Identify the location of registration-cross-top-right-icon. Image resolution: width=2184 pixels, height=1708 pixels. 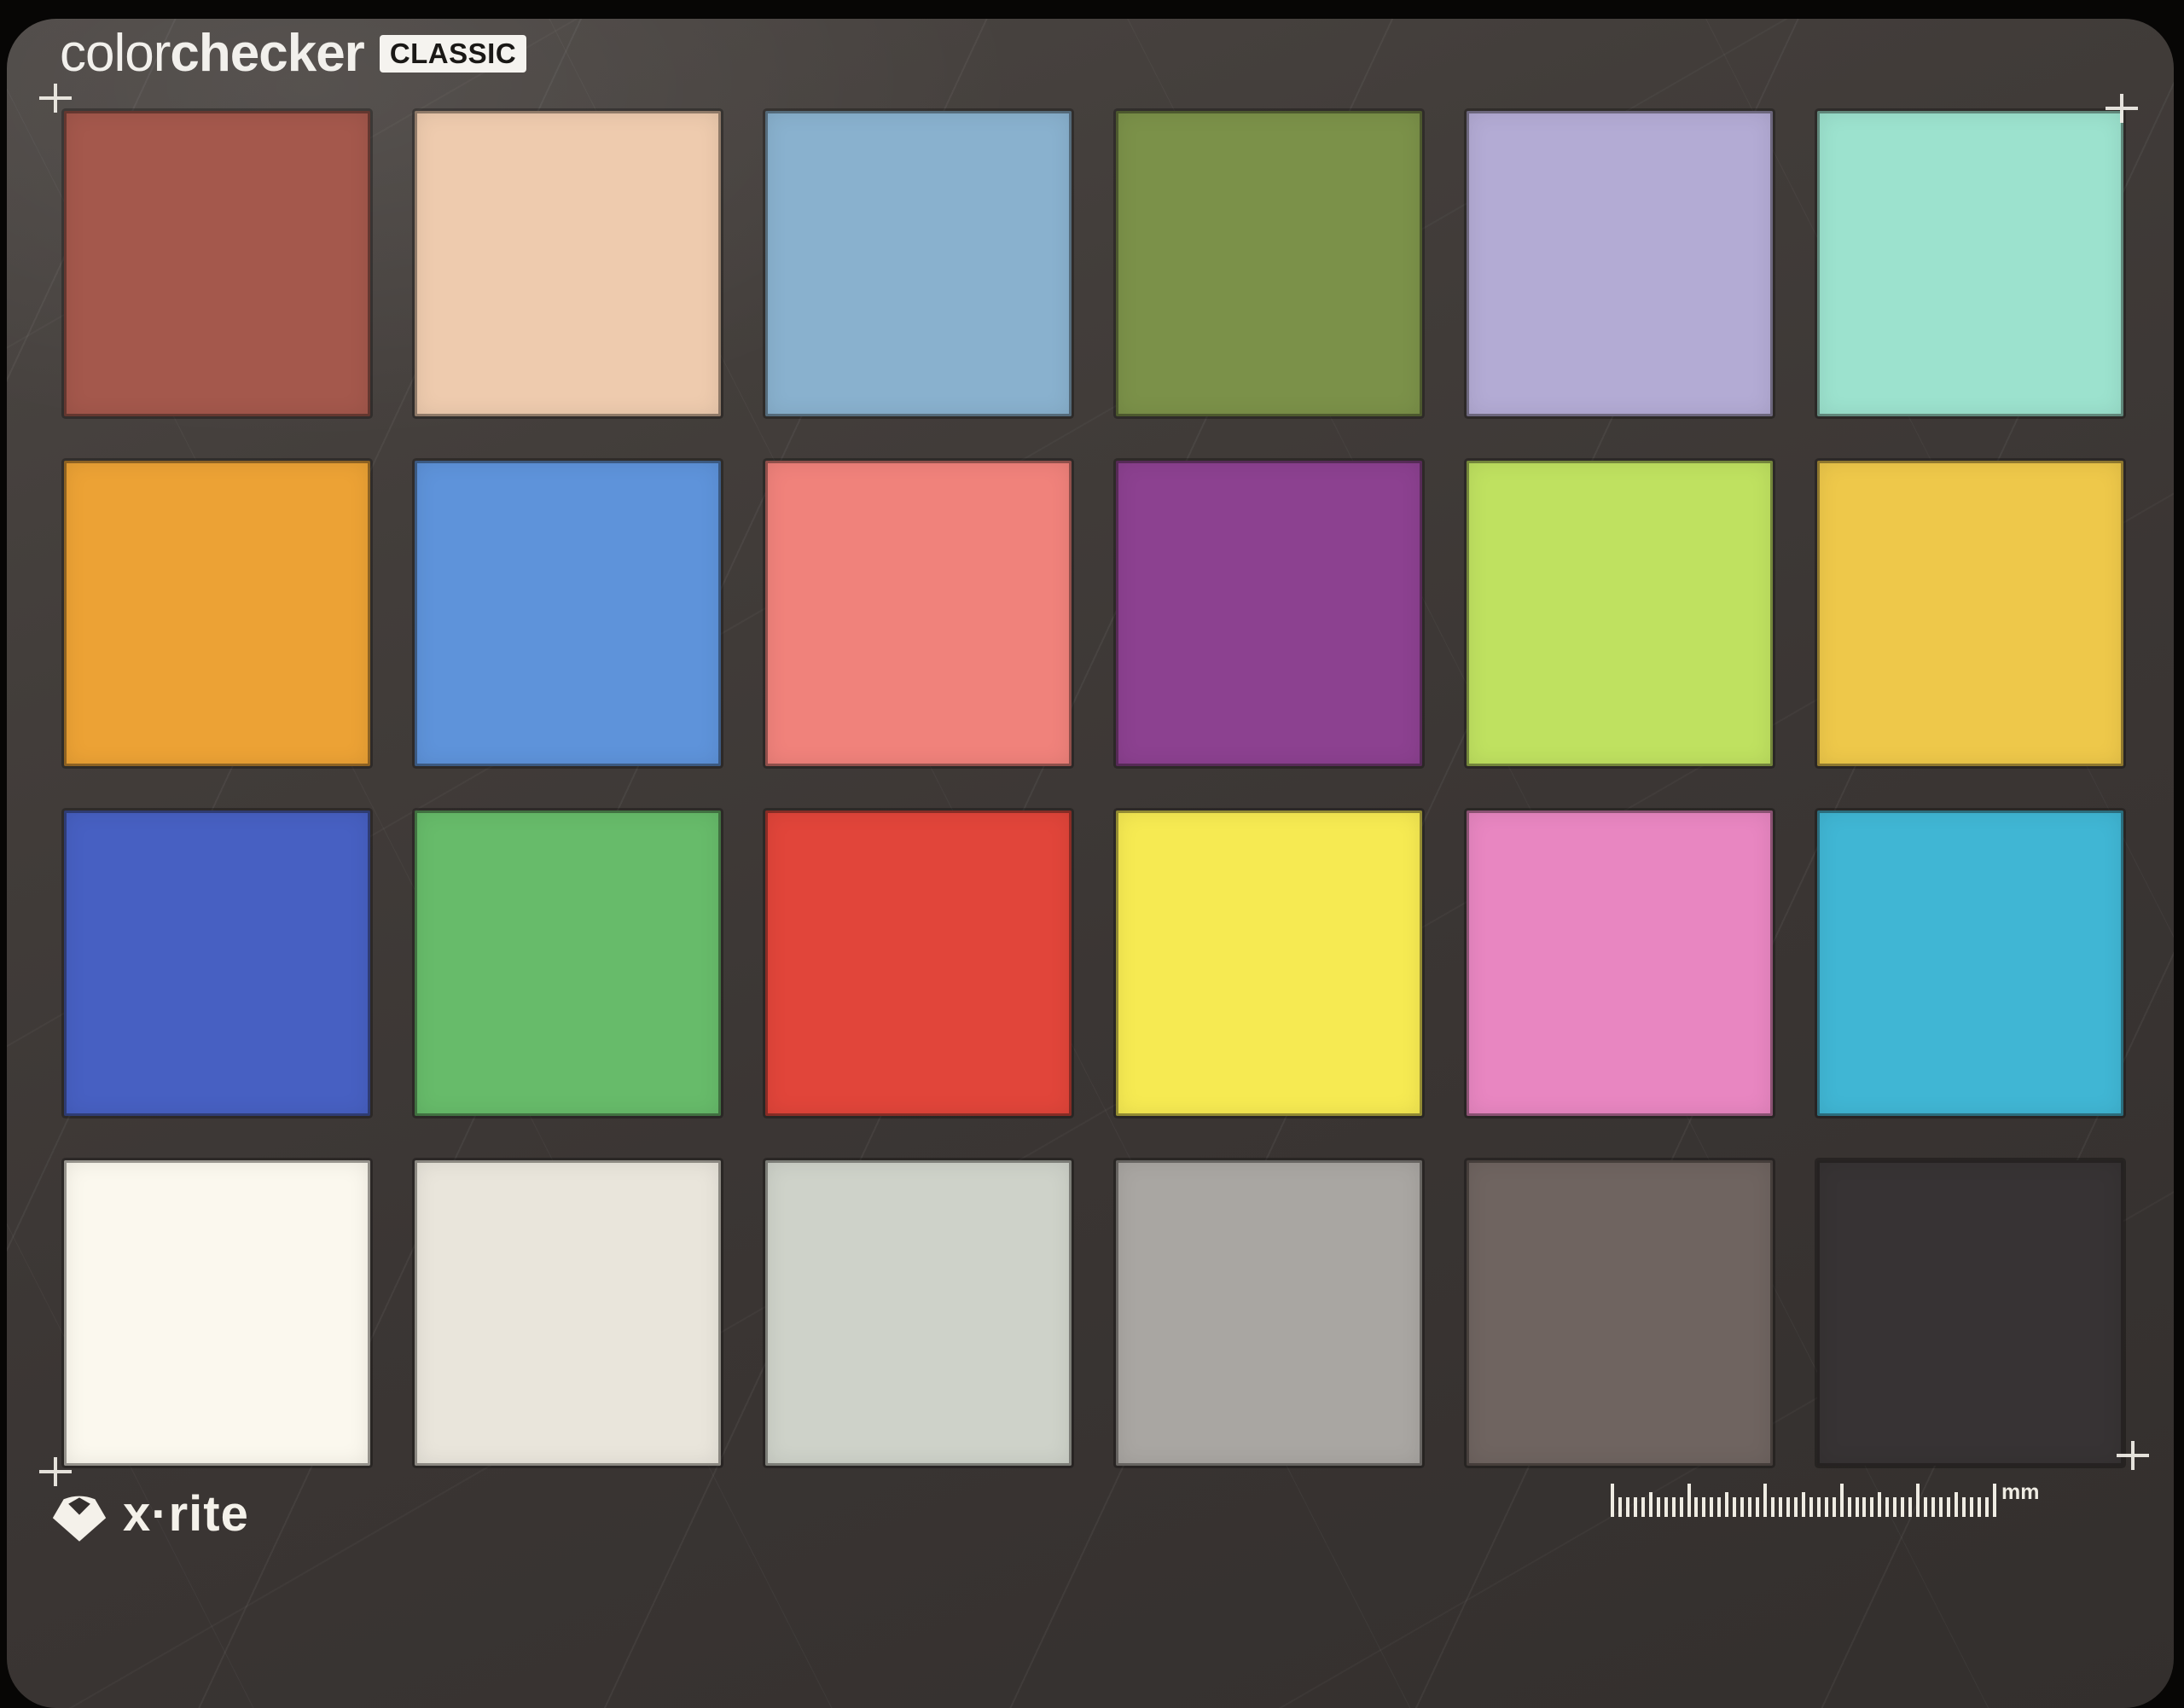
(2122, 108).